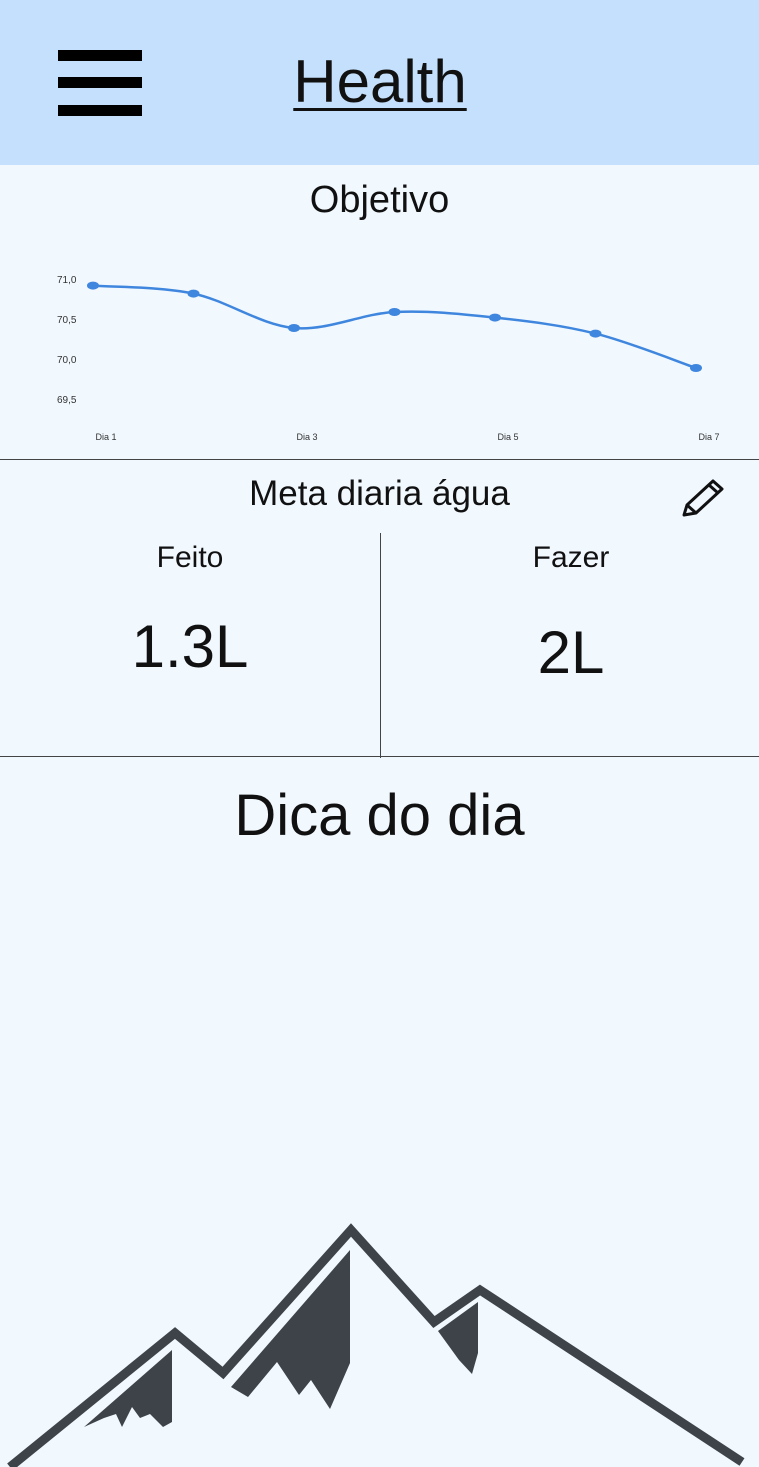 The image size is (759, 1467). Describe the element at coordinates (708, 437) in the screenshot. I see `x-tick-label: Dia 7` at that location.